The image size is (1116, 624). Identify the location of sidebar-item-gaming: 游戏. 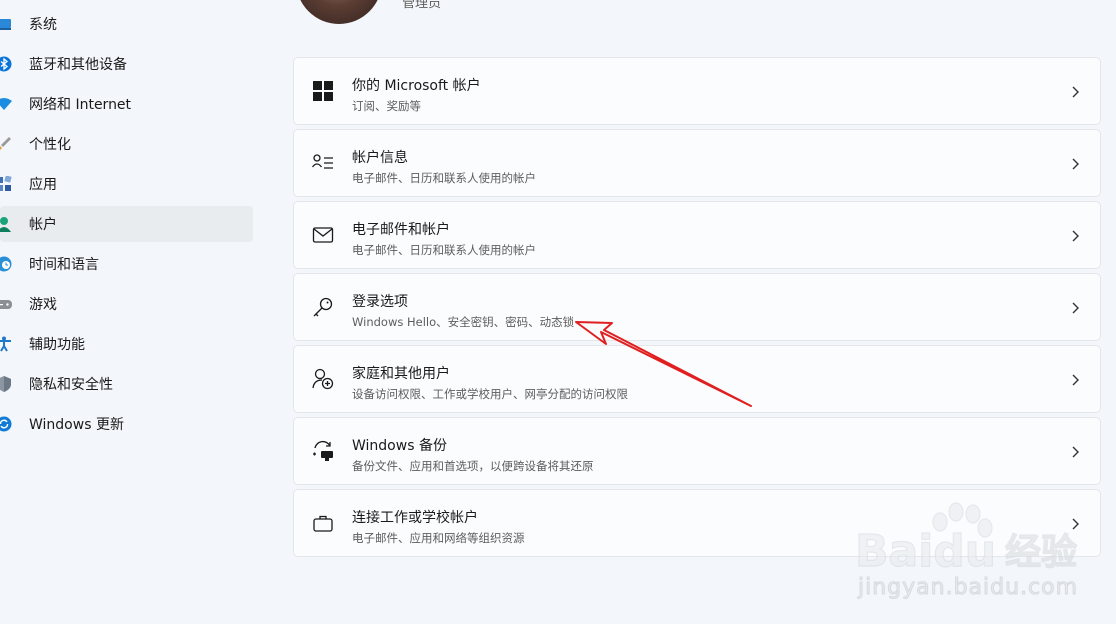
(126, 304).